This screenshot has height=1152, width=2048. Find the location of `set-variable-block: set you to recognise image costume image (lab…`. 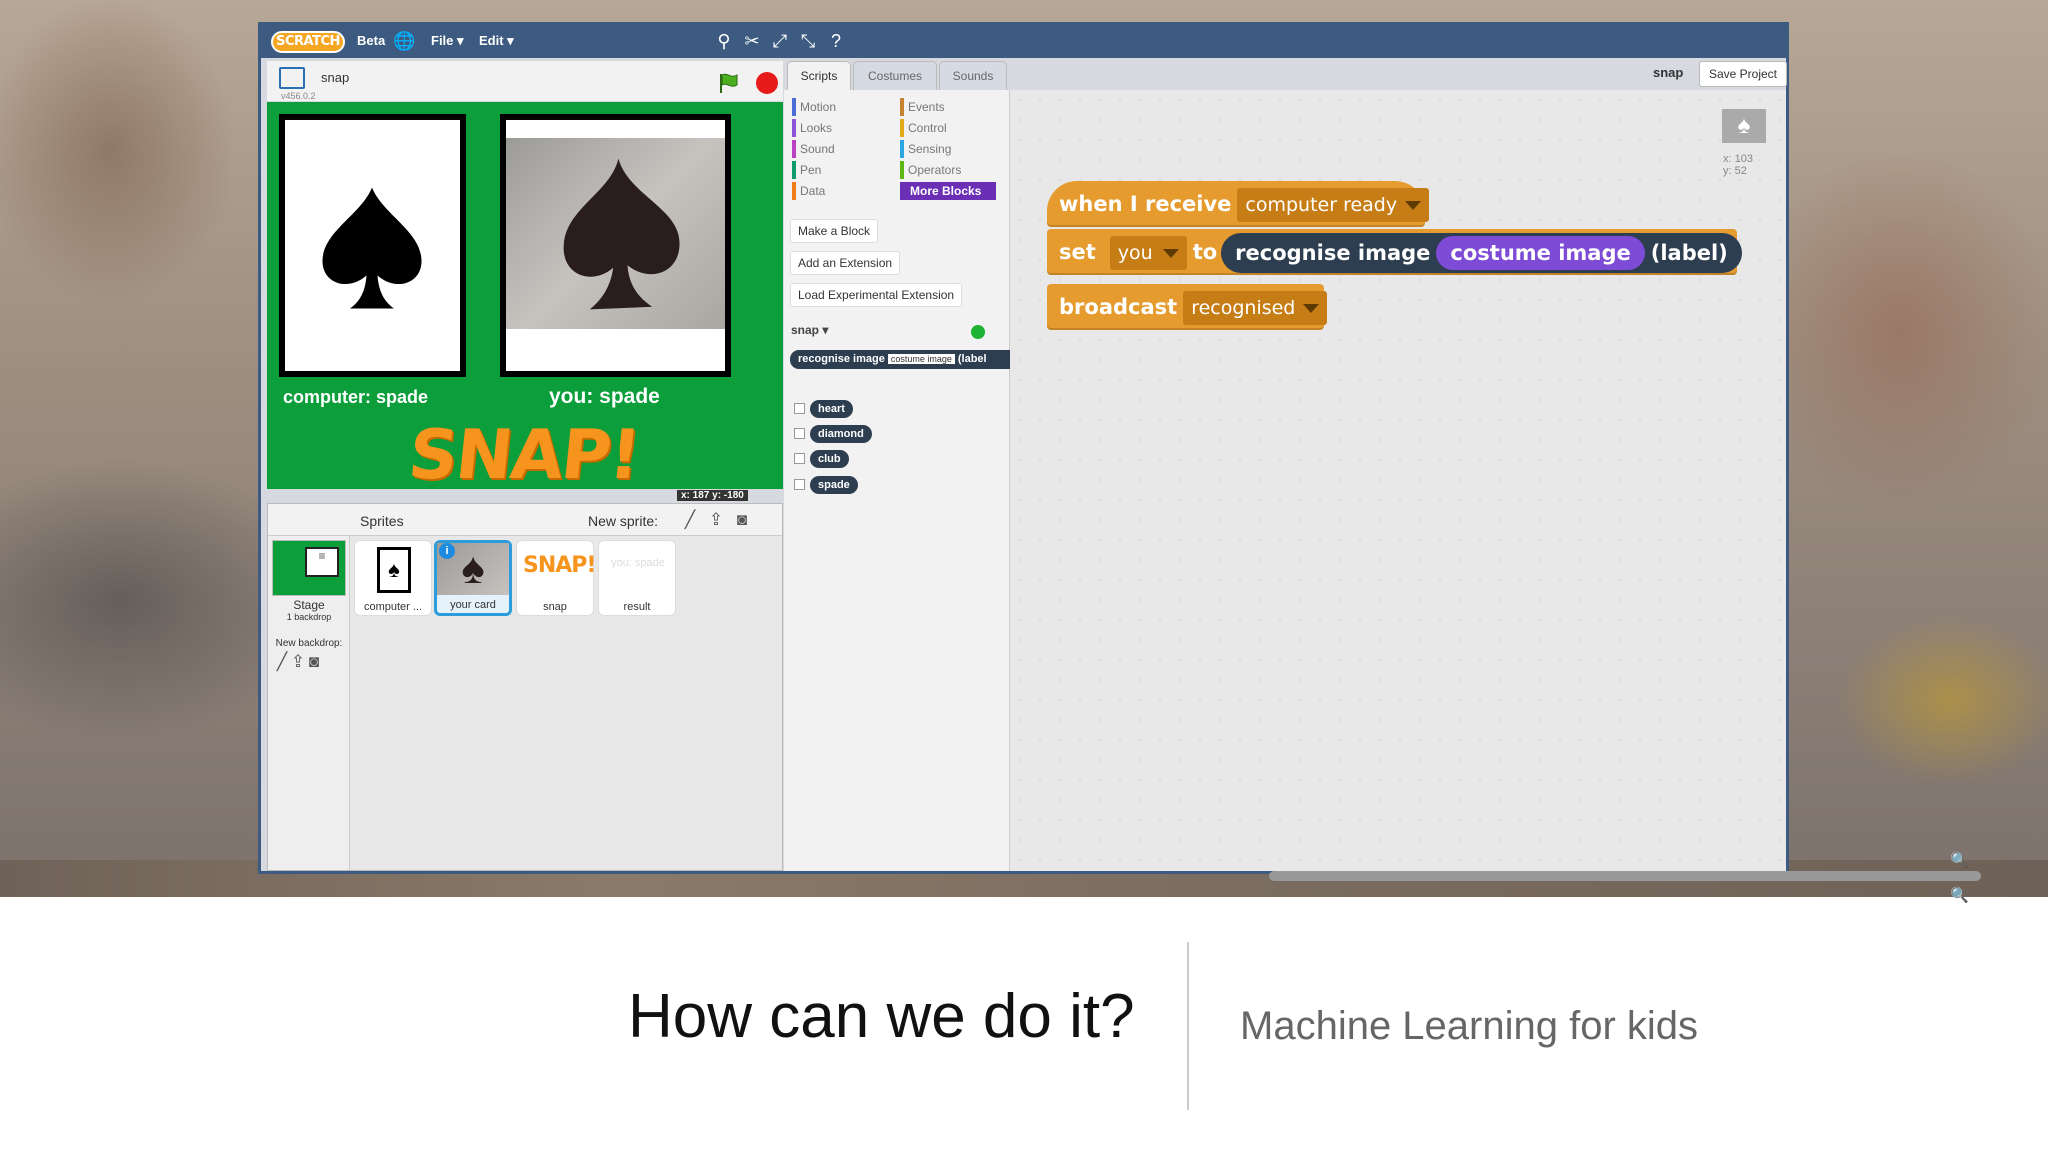

set-variable-block: set you to recognise image costume image (lab… is located at coordinates (1394, 252).